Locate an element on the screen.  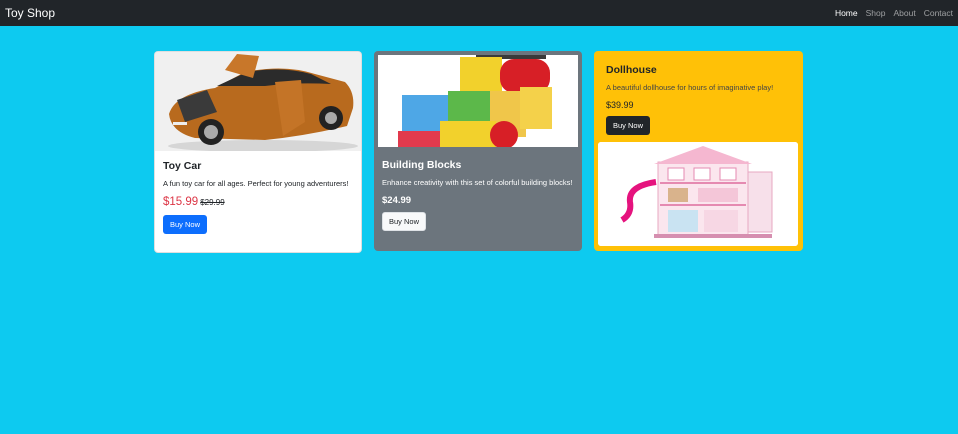
product-title: Building Blocks is located at coordinates (422, 165).